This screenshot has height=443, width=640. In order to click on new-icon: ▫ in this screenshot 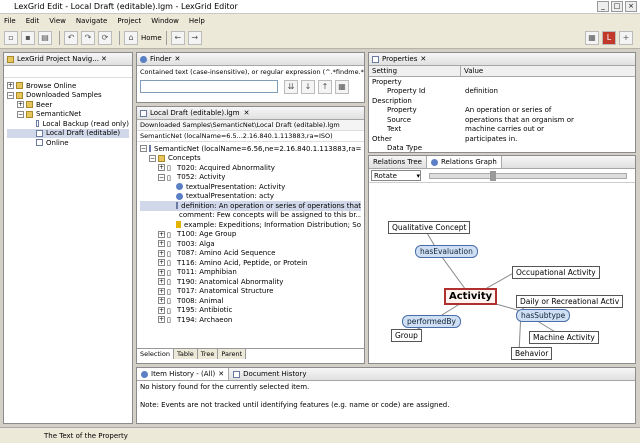, I will do `click(11, 37)`.